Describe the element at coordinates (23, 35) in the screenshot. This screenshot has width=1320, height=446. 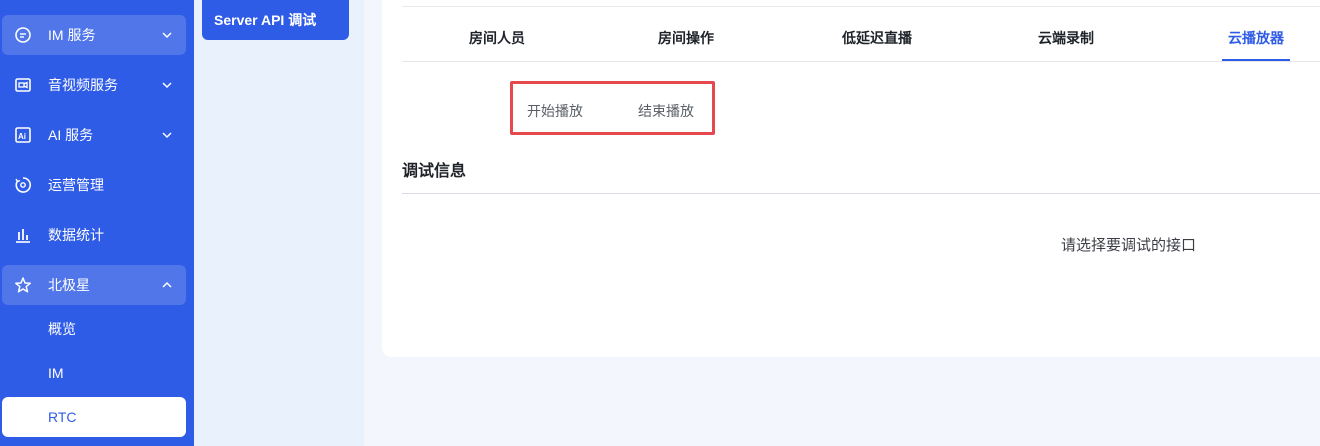
I see `chat-icon` at that location.